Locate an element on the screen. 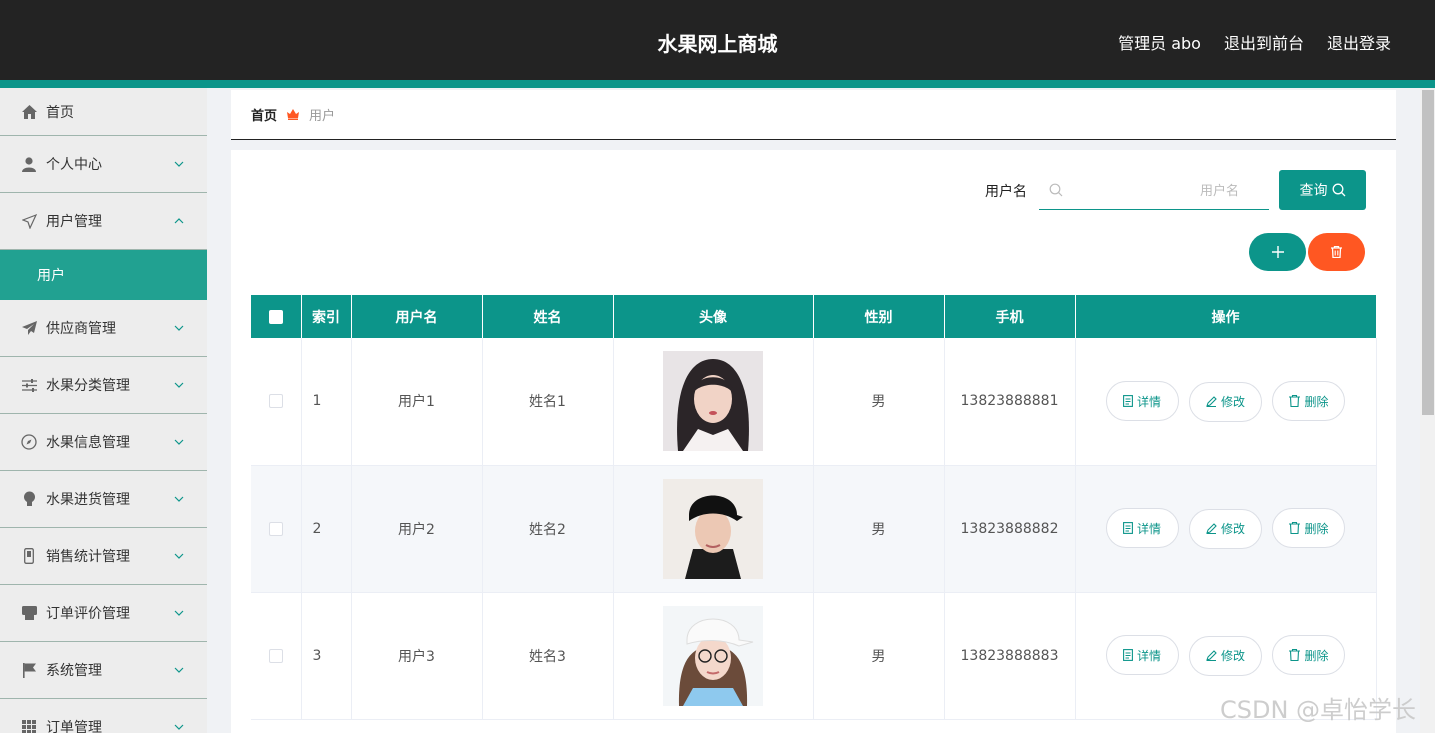 The image size is (1435, 733). row-select-cell is located at coordinates (276, 402).